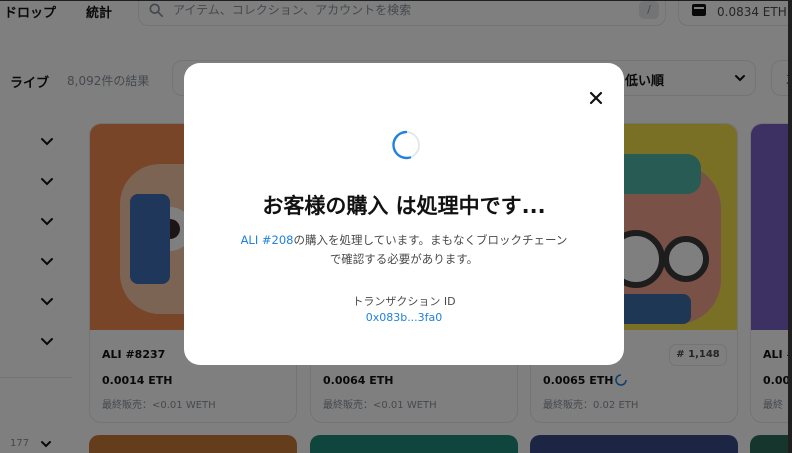 This screenshot has height=453, width=792. Describe the element at coordinates (396, 0) in the screenshot. I see `window-edge-top` at that location.